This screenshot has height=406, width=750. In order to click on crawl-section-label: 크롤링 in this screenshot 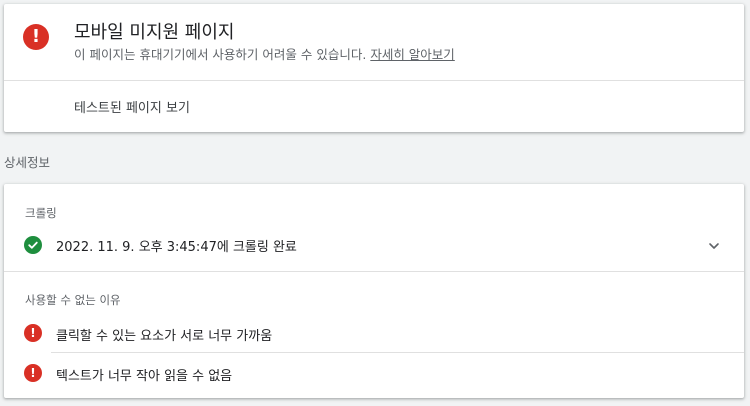, I will do `click(41, 213)`.